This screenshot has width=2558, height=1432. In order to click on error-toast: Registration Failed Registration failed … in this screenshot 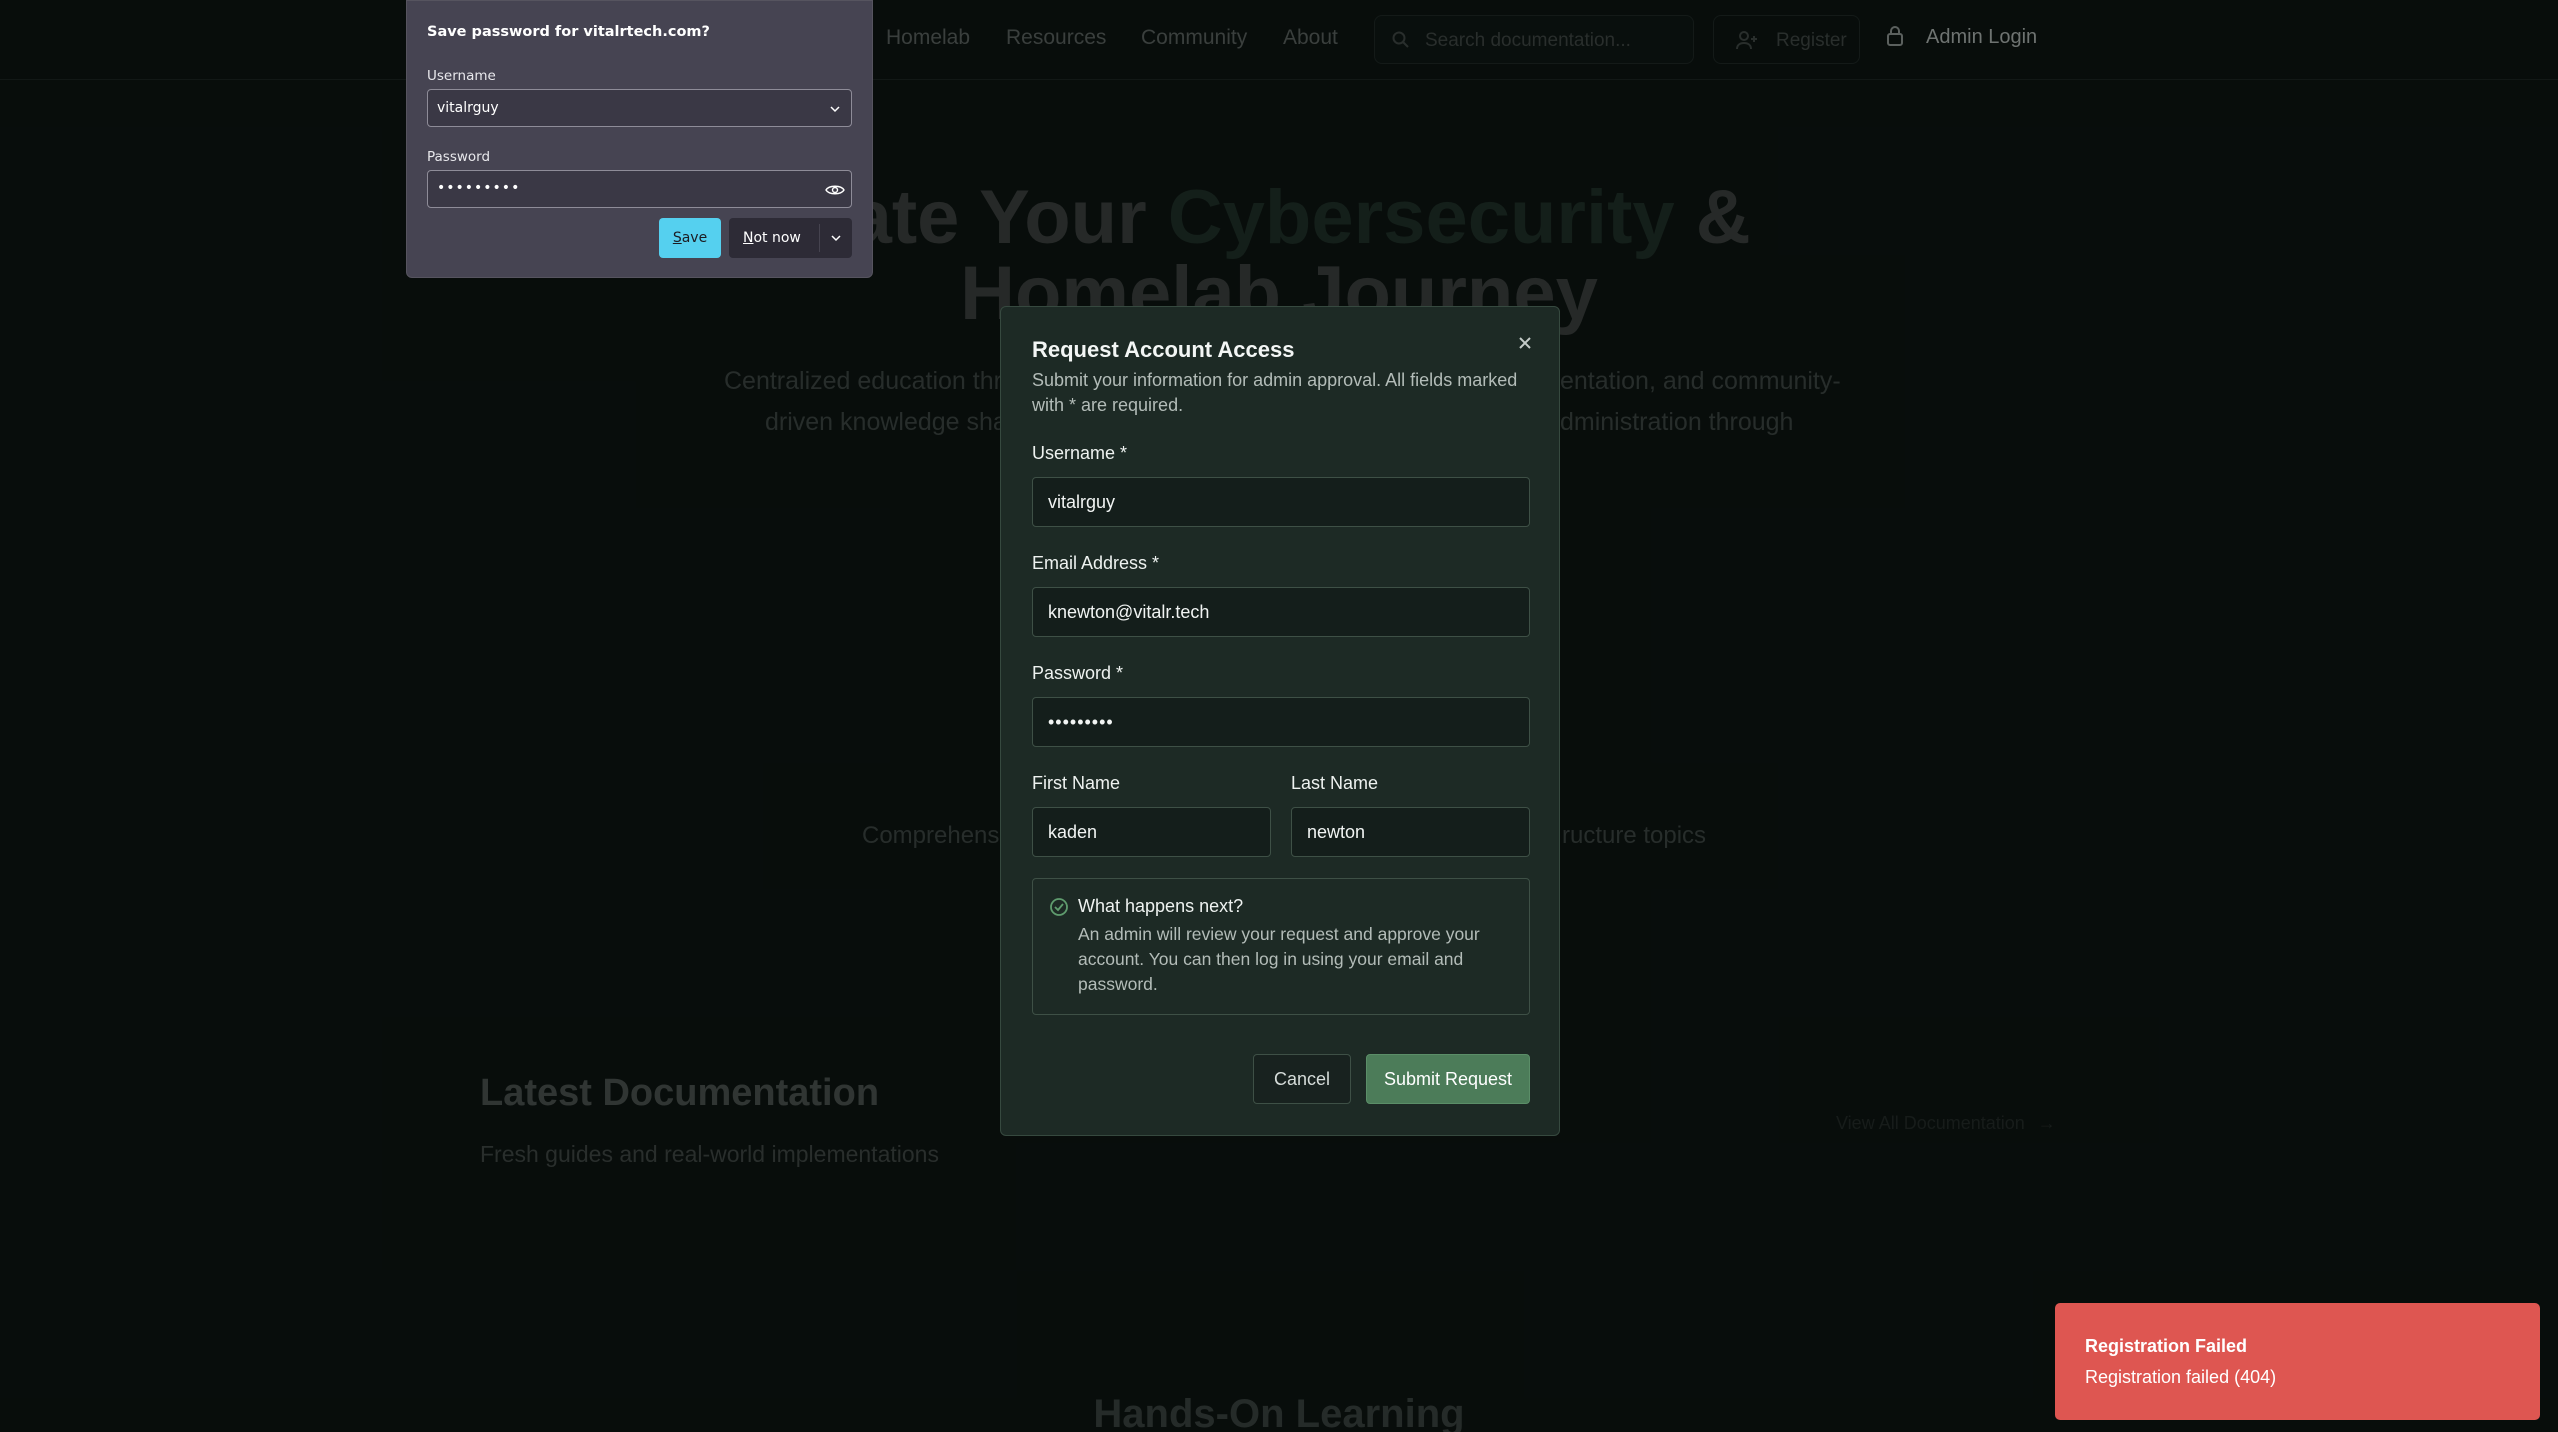, I will do `click(2297, 1361)`.